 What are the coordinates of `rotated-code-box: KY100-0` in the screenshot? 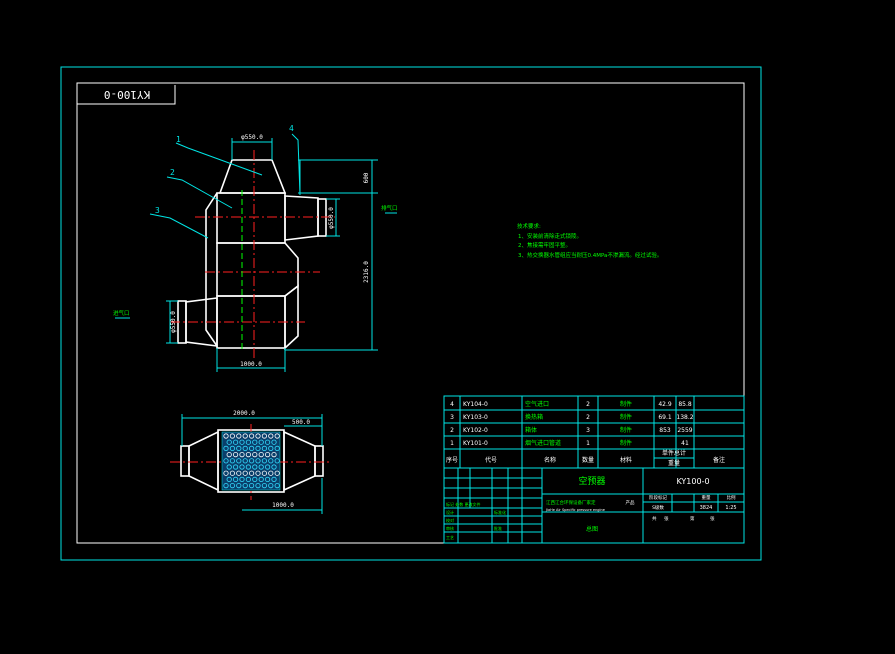 It's located at (126, 95).